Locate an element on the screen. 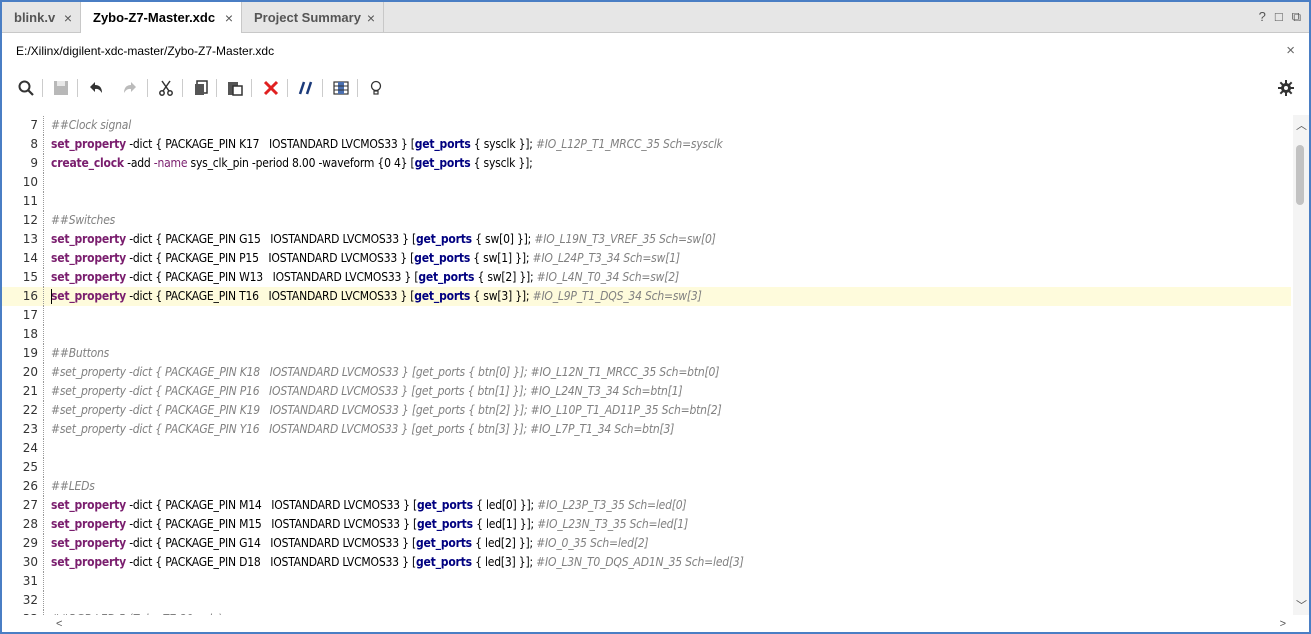  line-number: 31 is located at coordinates (30, 581).